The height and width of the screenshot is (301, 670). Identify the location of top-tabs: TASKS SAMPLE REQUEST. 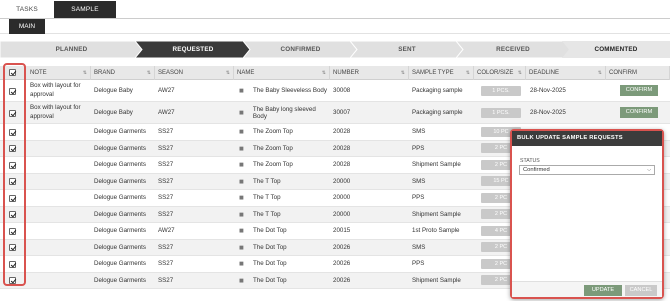
(335, 15).